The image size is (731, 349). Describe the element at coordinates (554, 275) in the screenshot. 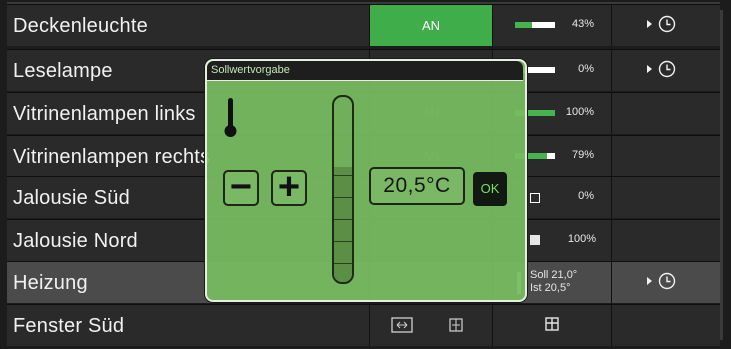

I see `setpoint-text: Soll 21,0°` at that location.